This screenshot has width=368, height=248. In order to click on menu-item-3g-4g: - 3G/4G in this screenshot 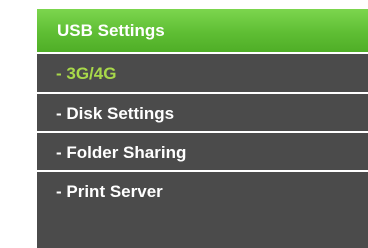, I will do `click(202, 72)`.